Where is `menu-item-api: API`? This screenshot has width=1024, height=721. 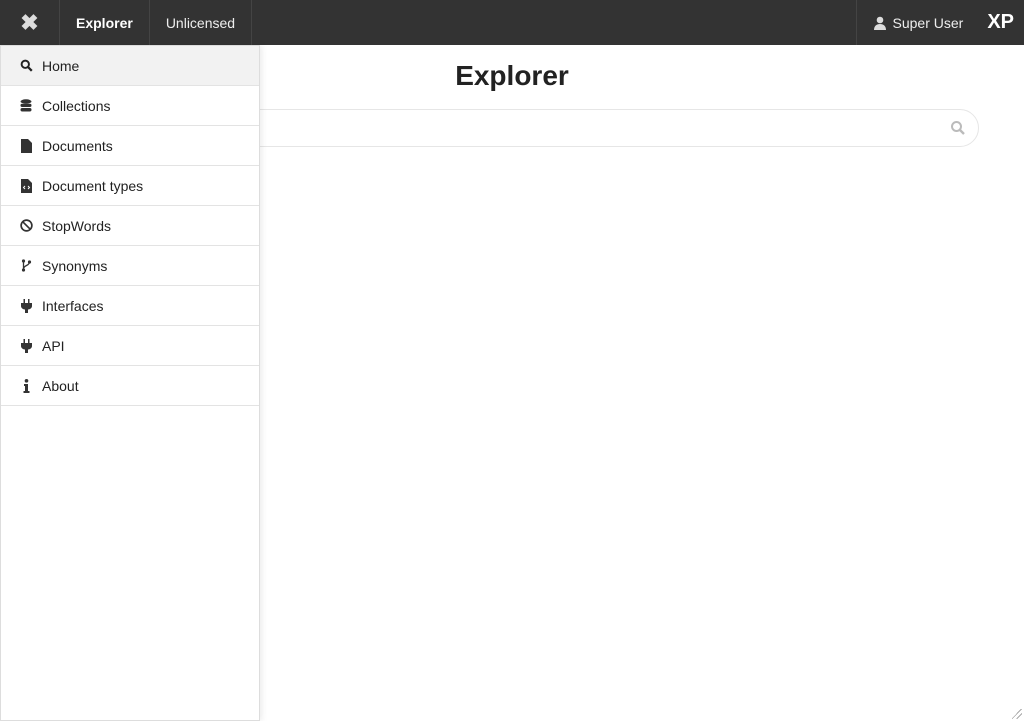
menu-item-api: API is located at coordinates (130, 346).